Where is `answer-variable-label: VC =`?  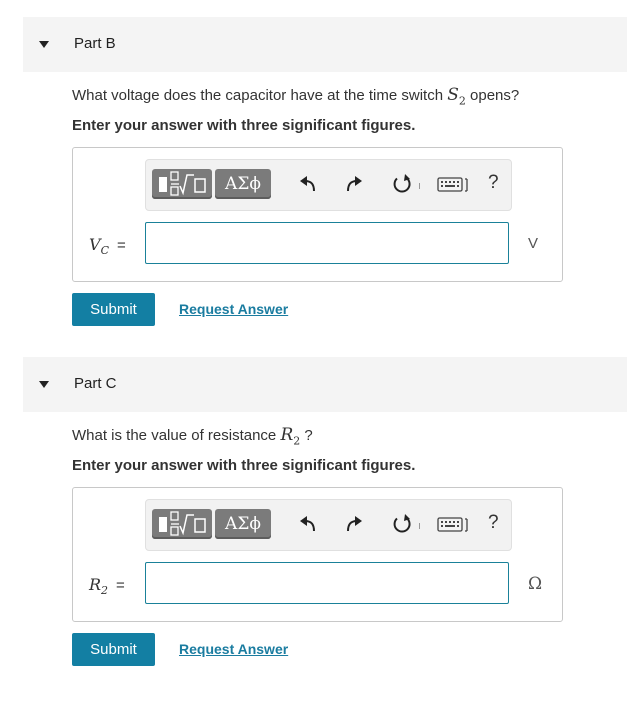 answer-variable-label: VC = is located at coordinates (107, 246).